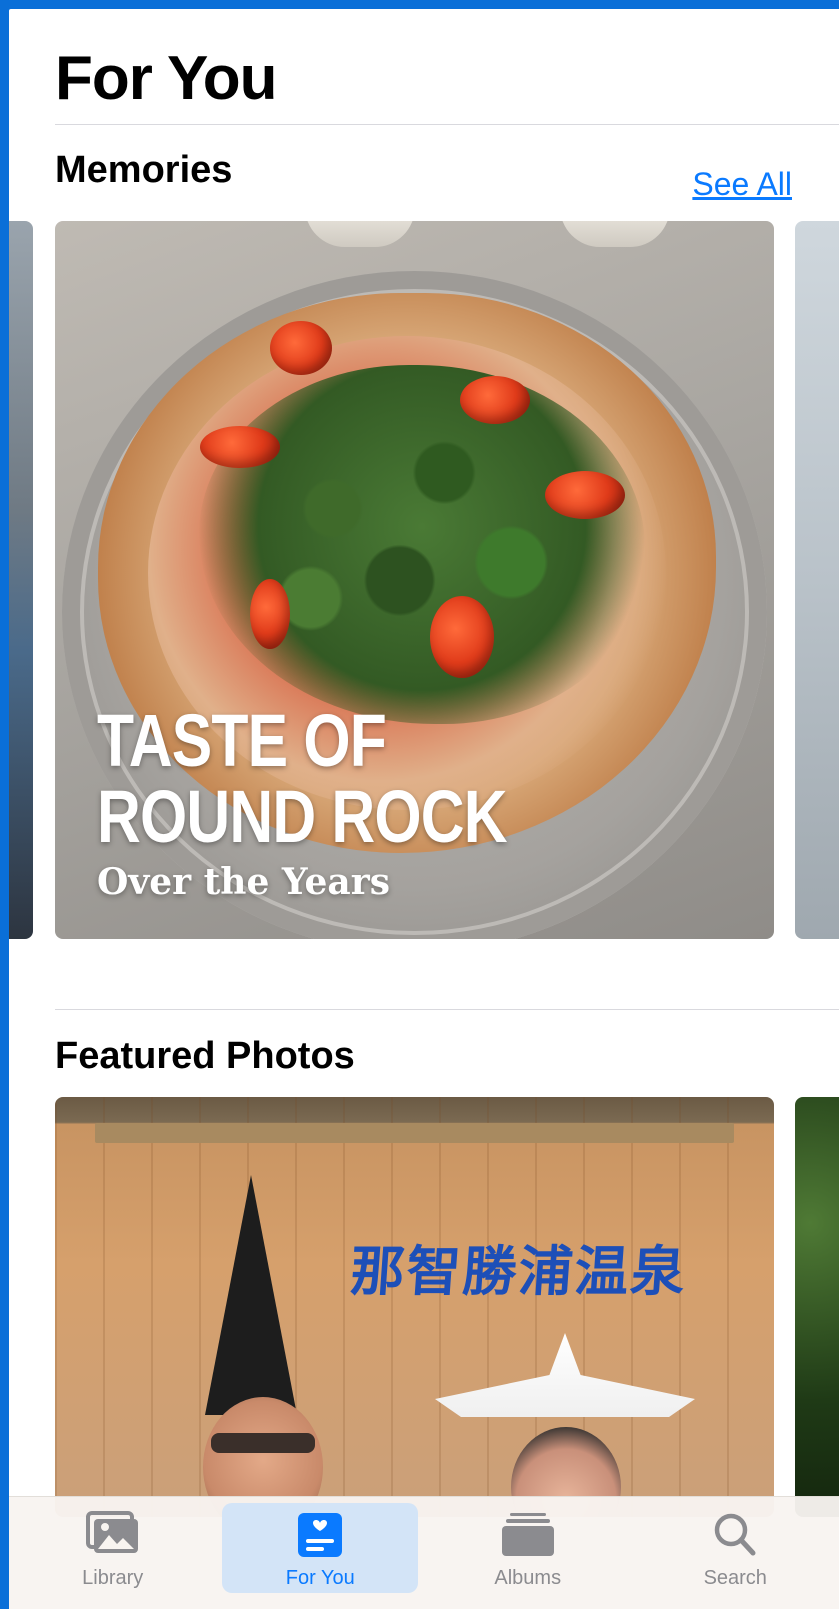  Describe the element at coordinates (735, 1534) in the screenshot. I see `search-icon` at that location.